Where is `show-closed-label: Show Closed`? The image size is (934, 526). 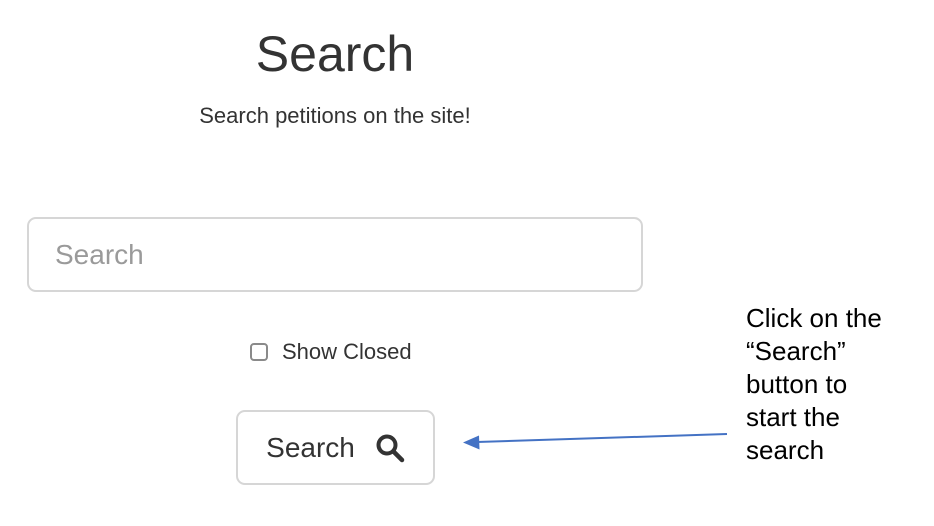
show-closed-label: Show Closed is located at coordinates (347, 352).